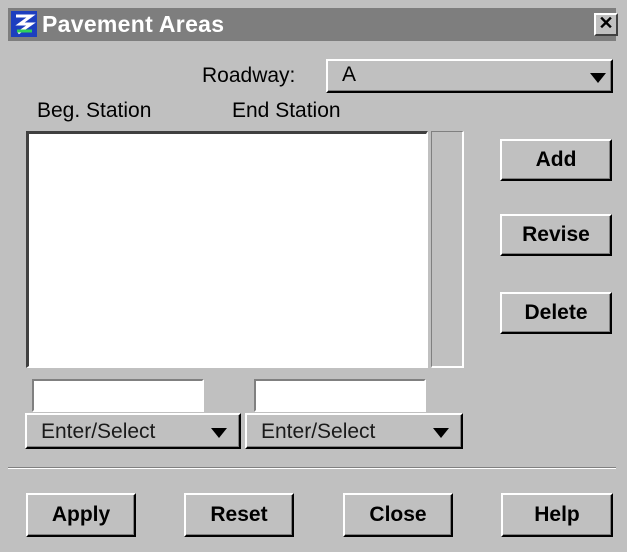 The image size is (627, 552). Describe the element at coordinates (349, 74) in the screenshot. I see `roadway-value: A` at that location.